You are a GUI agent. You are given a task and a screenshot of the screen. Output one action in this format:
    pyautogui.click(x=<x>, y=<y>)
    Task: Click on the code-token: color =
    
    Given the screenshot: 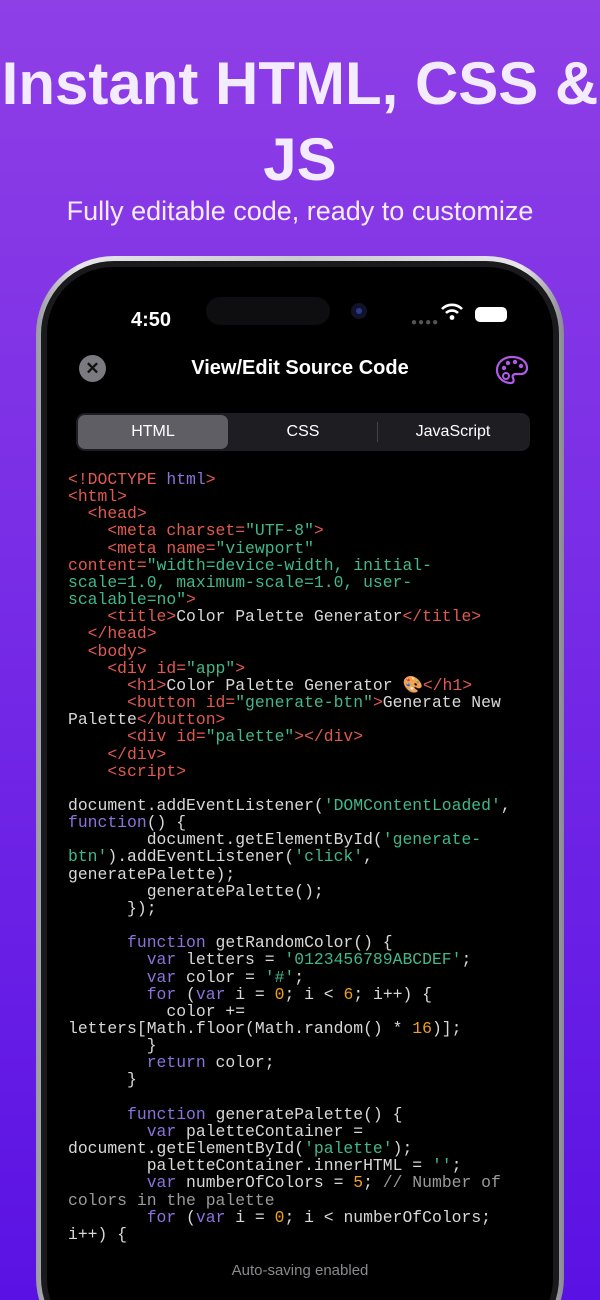 What is the action you would take?
    pyautogui.click(x=220, y=977)
    